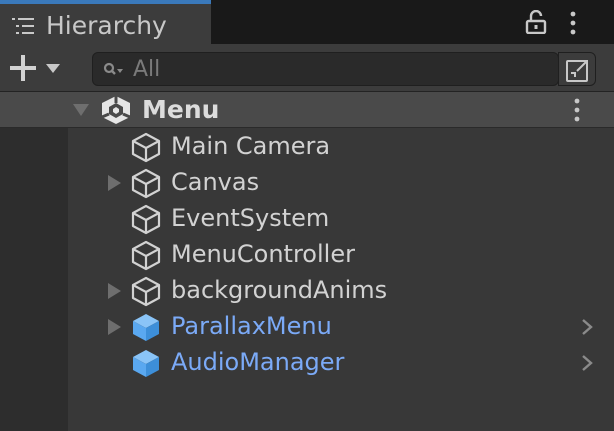 Image resolution: width=614 pixels, height=431 pixels. I want to click on tree-item-label: ParallaxMenu, so click(251, 326).